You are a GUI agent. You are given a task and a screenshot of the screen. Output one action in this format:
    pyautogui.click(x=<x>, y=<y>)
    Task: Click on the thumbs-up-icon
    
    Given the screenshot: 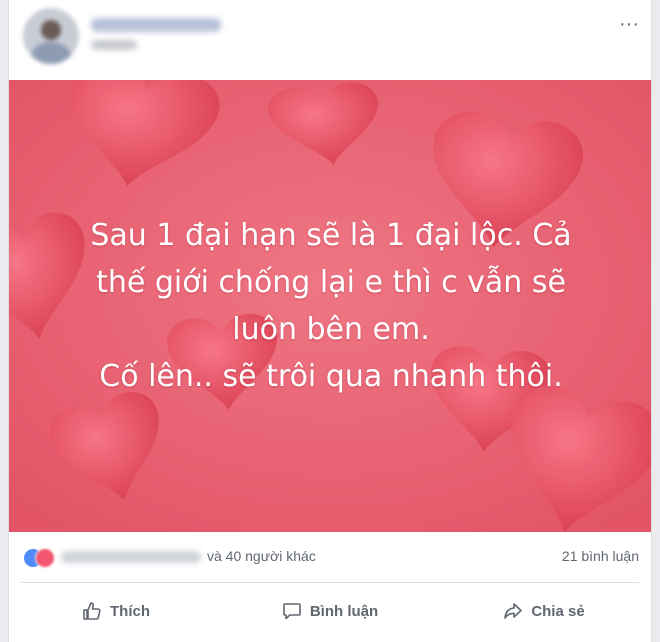 What is the action you would take?
    pyautogui.click(x=92, y=611)
    